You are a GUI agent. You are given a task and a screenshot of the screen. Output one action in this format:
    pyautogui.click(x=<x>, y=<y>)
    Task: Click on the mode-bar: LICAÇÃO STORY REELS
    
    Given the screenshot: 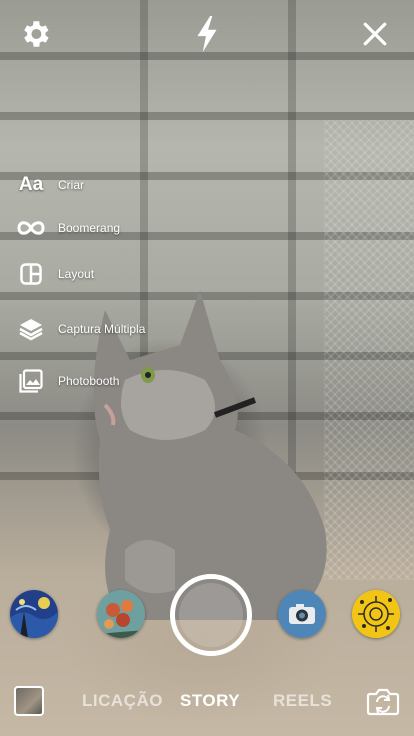 What is the action you would take?
    pyautogui.click(x=207, y=702)
    